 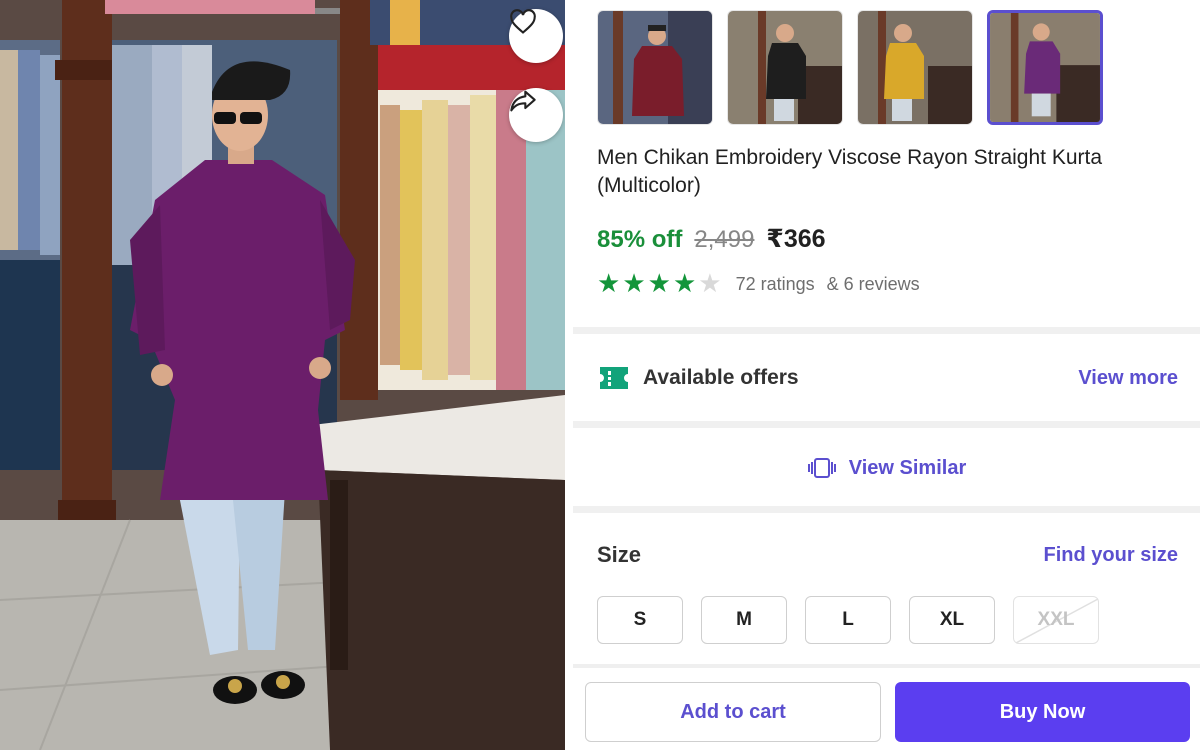 I want to click on original-price: 2,499, so click(x=724, y=239).